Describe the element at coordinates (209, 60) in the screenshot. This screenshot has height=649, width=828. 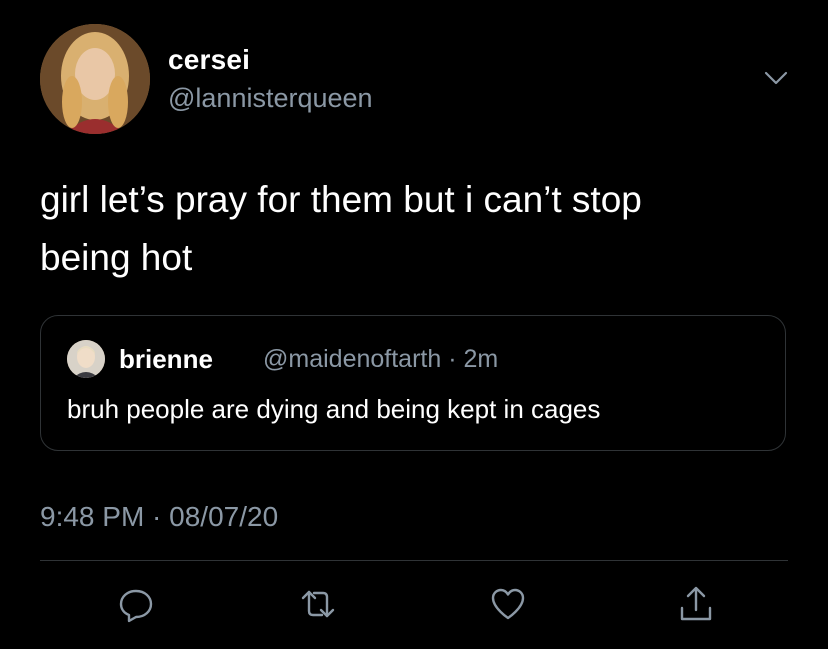
I see `display-name: cersei` at that location.